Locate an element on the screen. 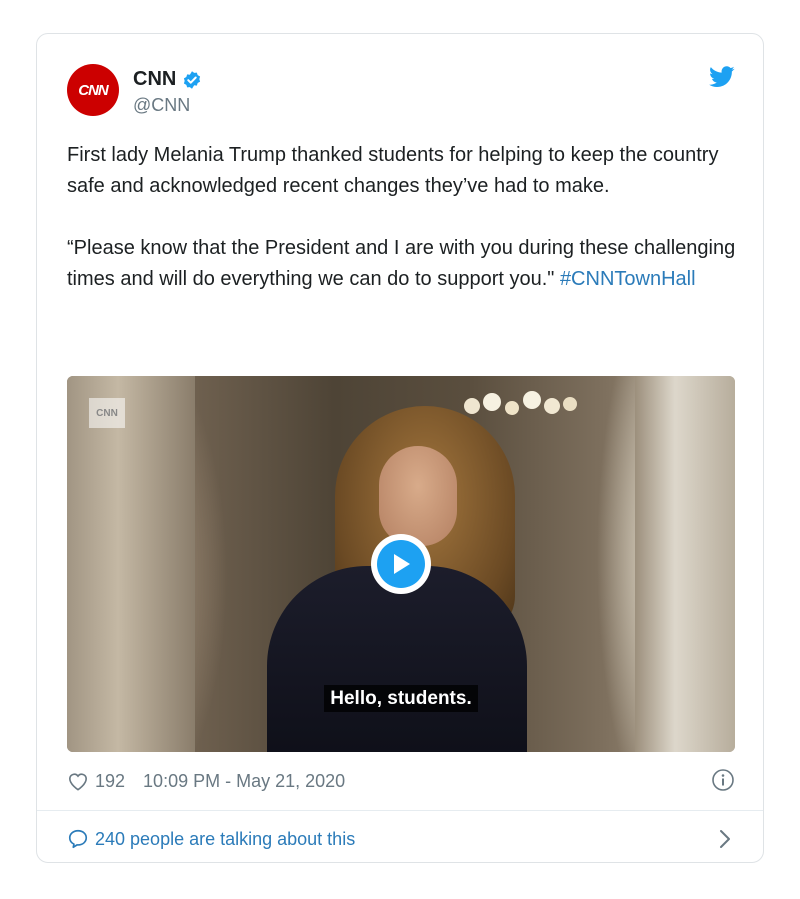  play-button is located at coordinates (401, 564).